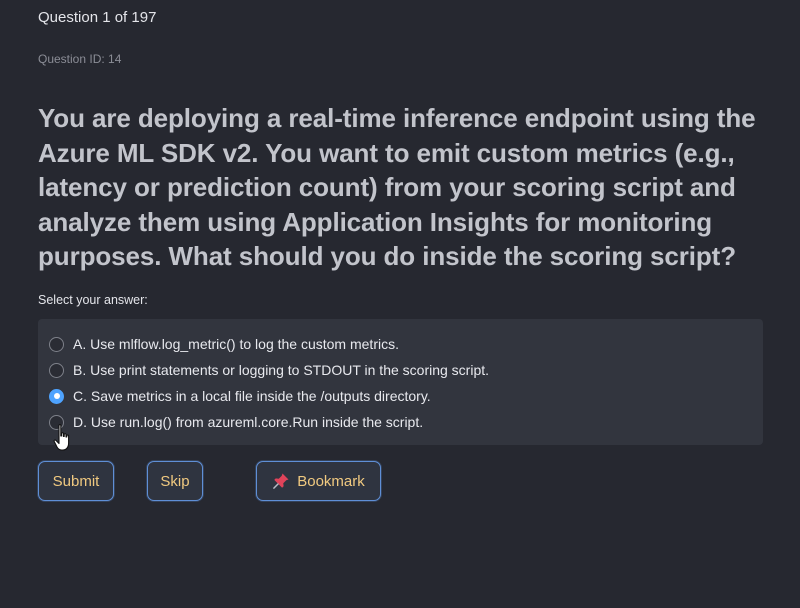 The image size is (800, 608). What do you see at coordinates (56, 396) in the screenshot?
I see `radio-c` at bounding box center [56, 396].